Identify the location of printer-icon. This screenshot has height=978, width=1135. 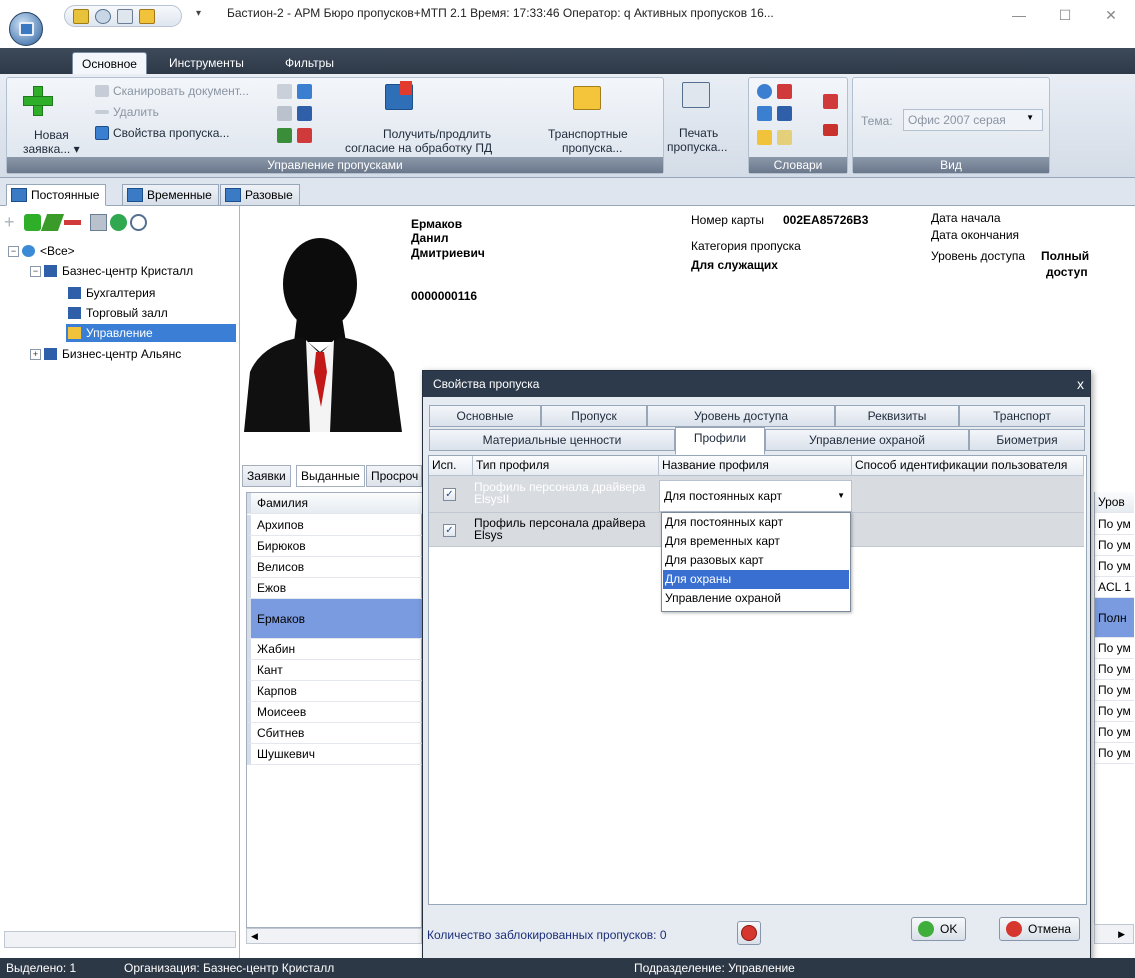
(125, 16).